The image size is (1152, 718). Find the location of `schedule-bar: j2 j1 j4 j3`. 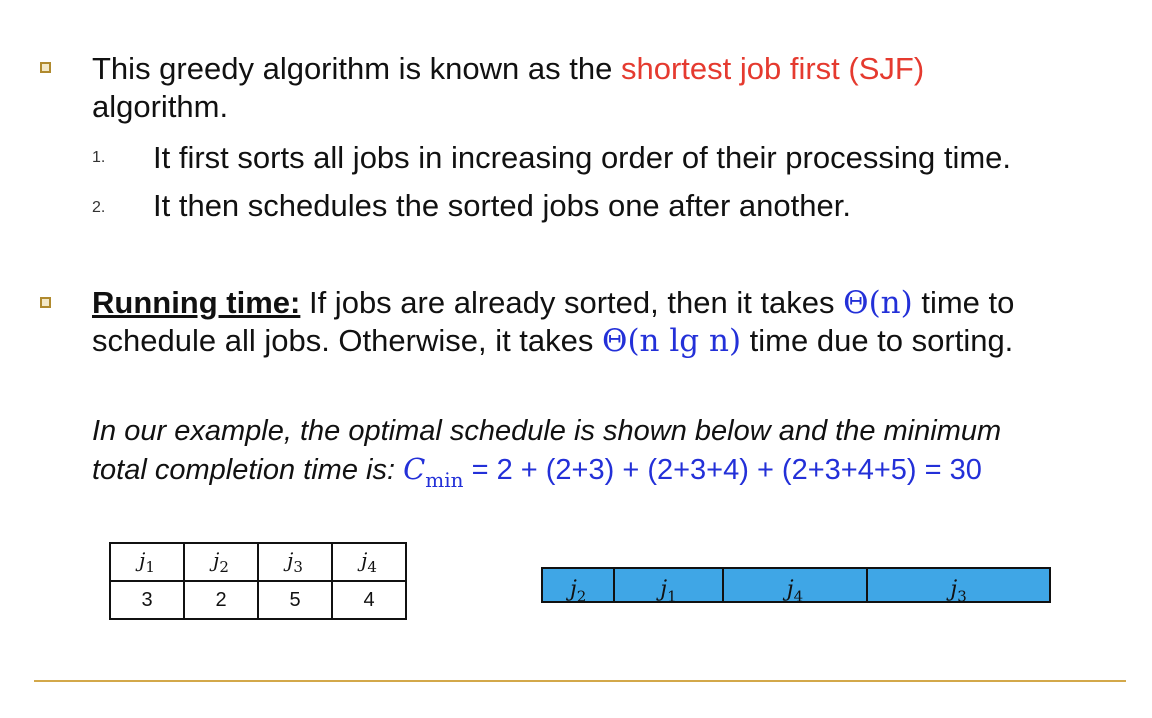

schedule-bar: j2 j1 j4 j3 is located at coordinates (796, 586).